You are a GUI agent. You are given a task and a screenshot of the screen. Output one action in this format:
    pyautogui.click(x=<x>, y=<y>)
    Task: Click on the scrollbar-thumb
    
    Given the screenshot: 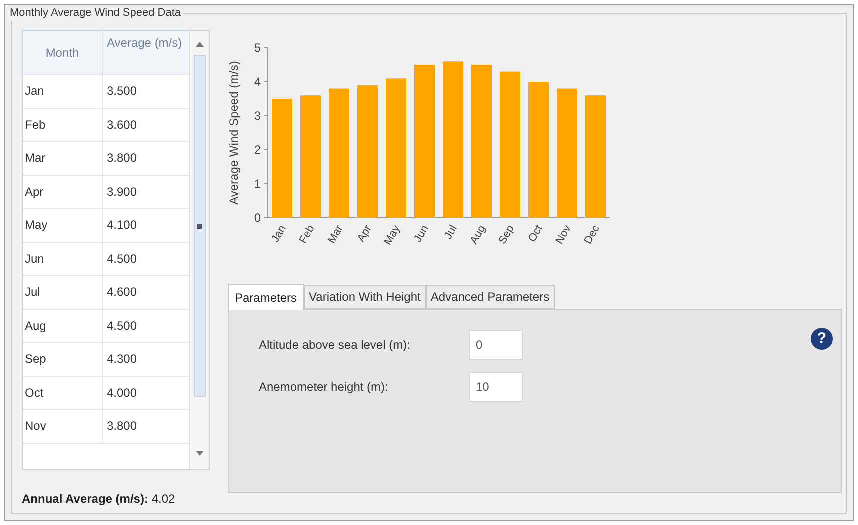 What is the action you would take?
    pyautogui.click(x=200, y=226)
    